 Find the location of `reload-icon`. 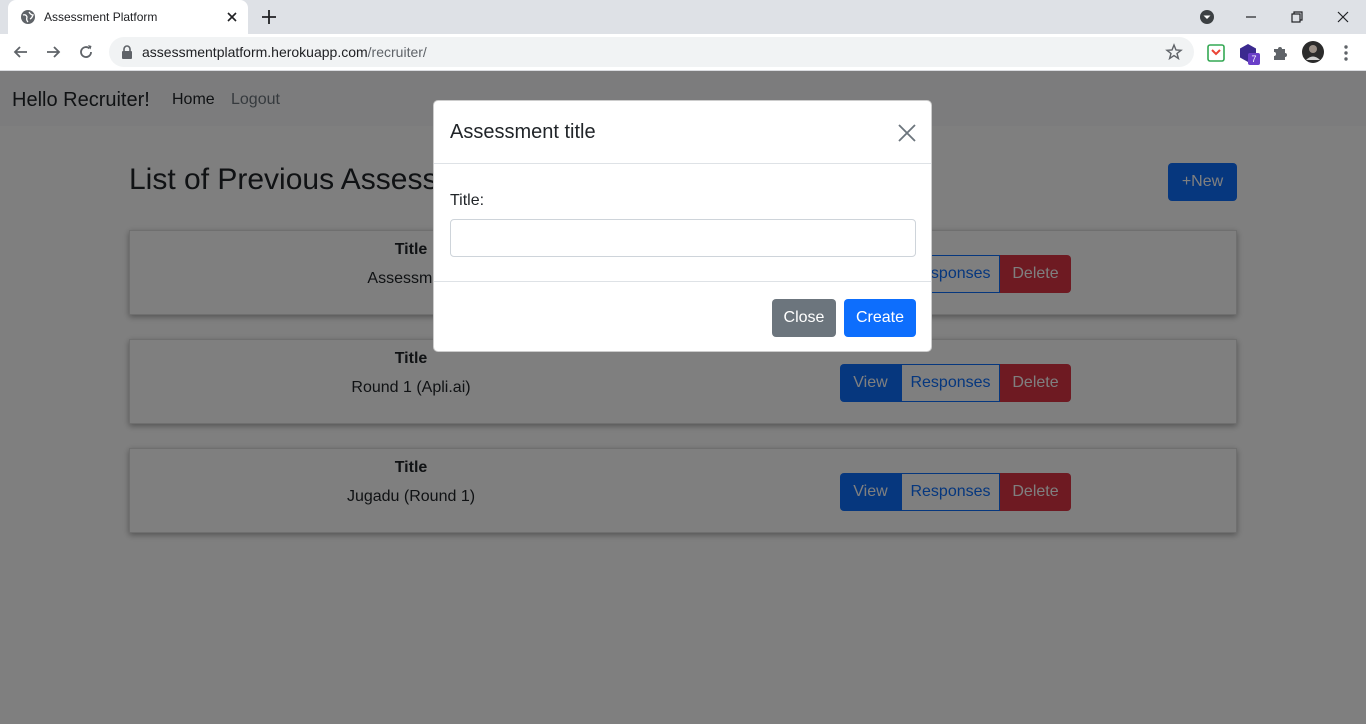

reload-icon is located at coordinates (86, 52).